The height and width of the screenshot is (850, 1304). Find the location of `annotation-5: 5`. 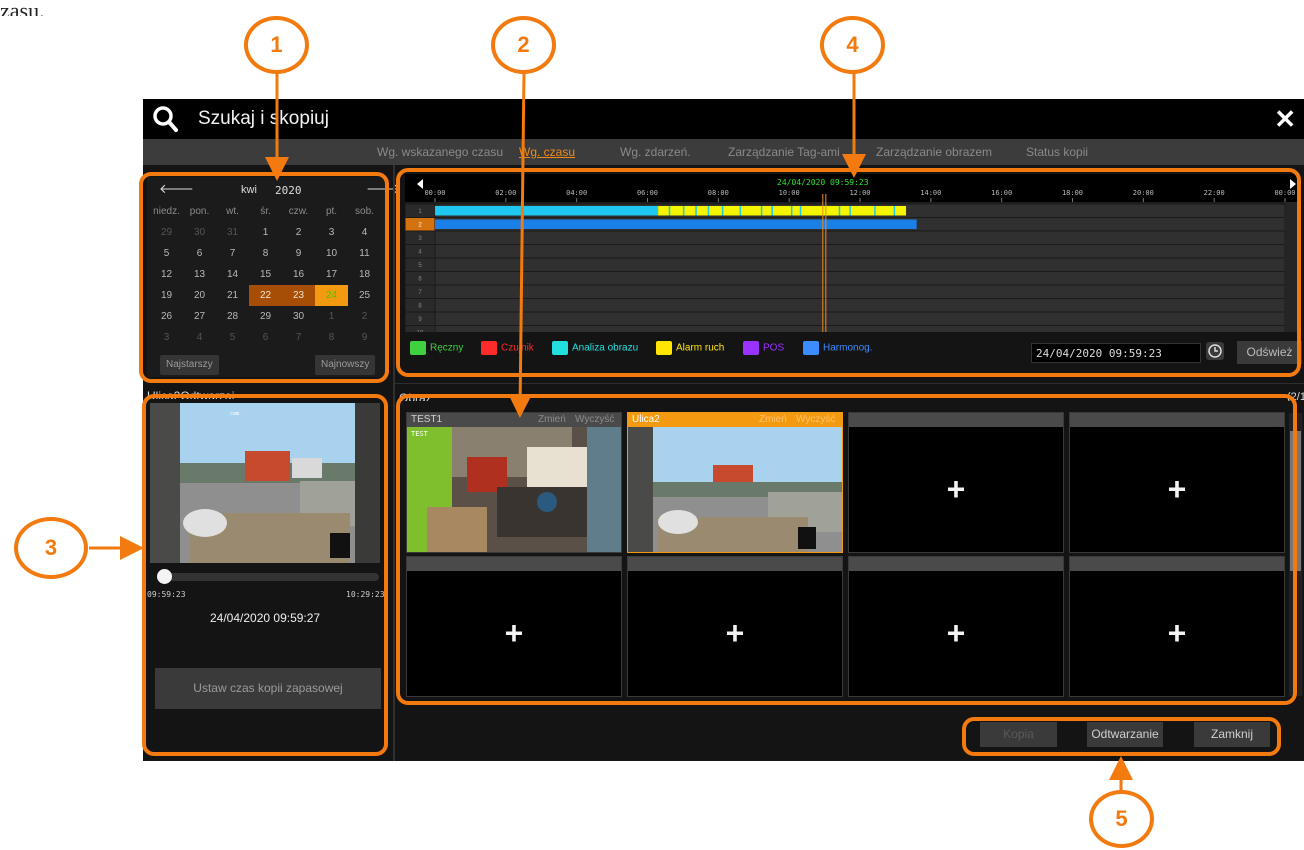

annotation-5: 5 is located at coordinates (1121, 819).